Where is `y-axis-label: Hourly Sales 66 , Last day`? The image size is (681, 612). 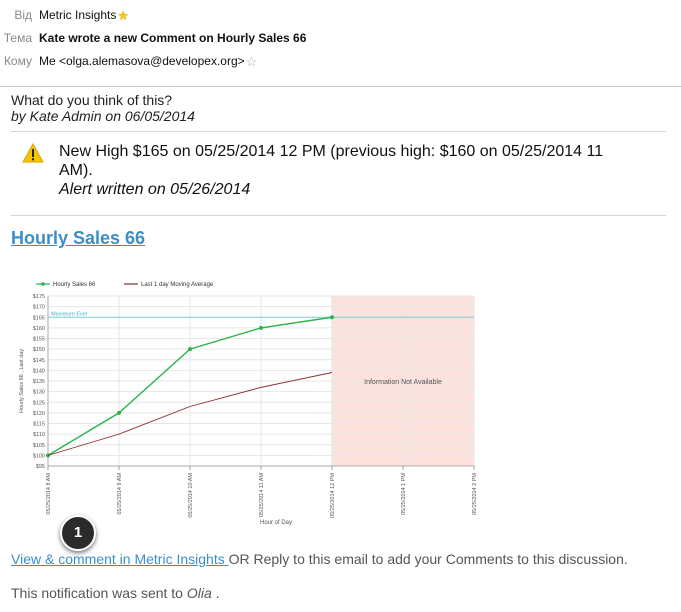 y-axis-label: Hourly Sales 66 , Last day is located at coordinates (22, 381).